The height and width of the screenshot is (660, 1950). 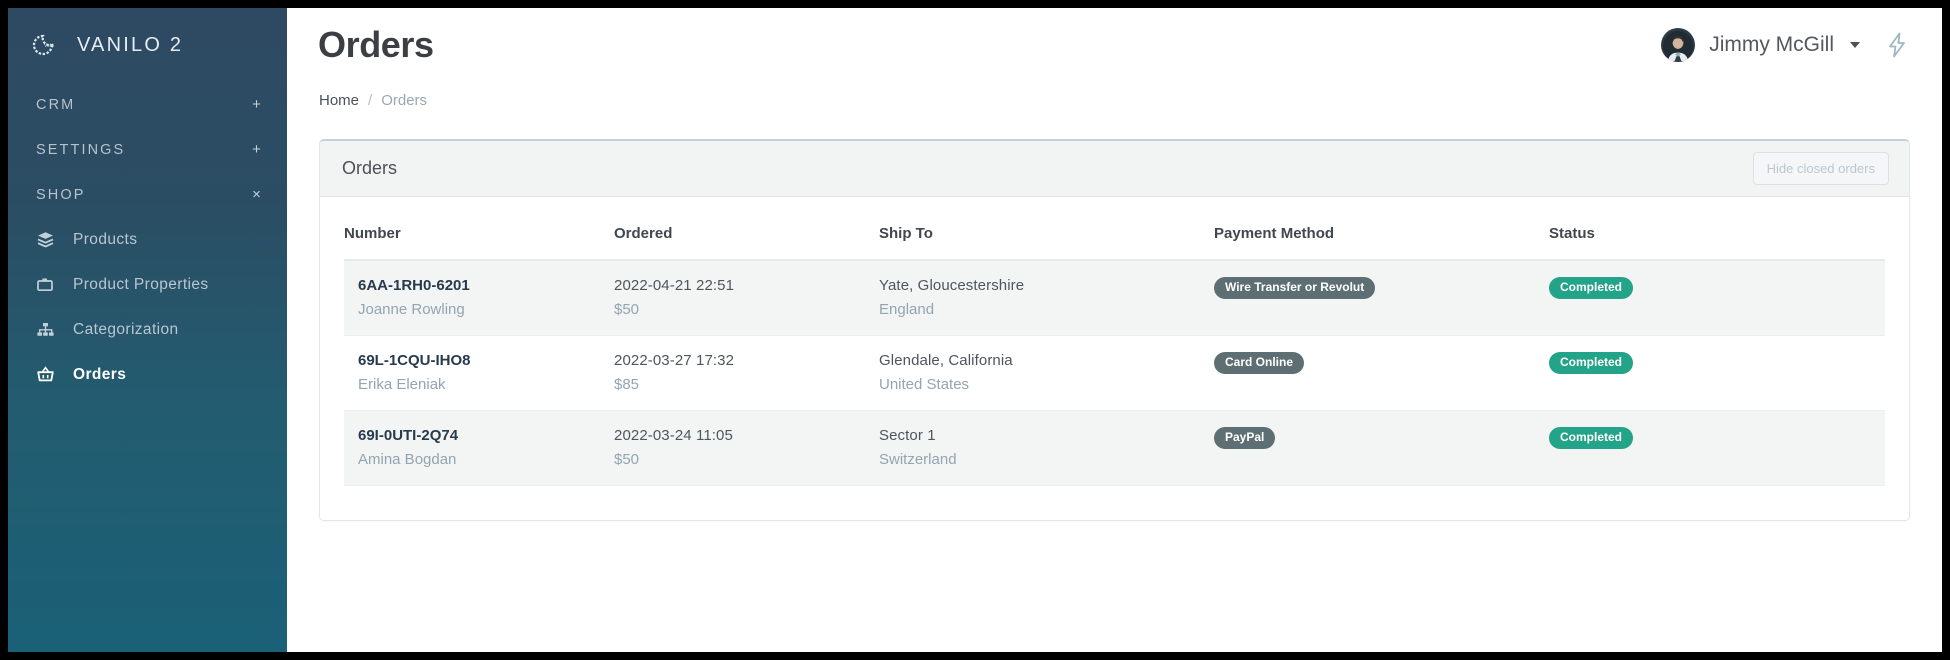 I want to click on sidebar-item-product-properties: Product Properties, so click(x=147, y=284).